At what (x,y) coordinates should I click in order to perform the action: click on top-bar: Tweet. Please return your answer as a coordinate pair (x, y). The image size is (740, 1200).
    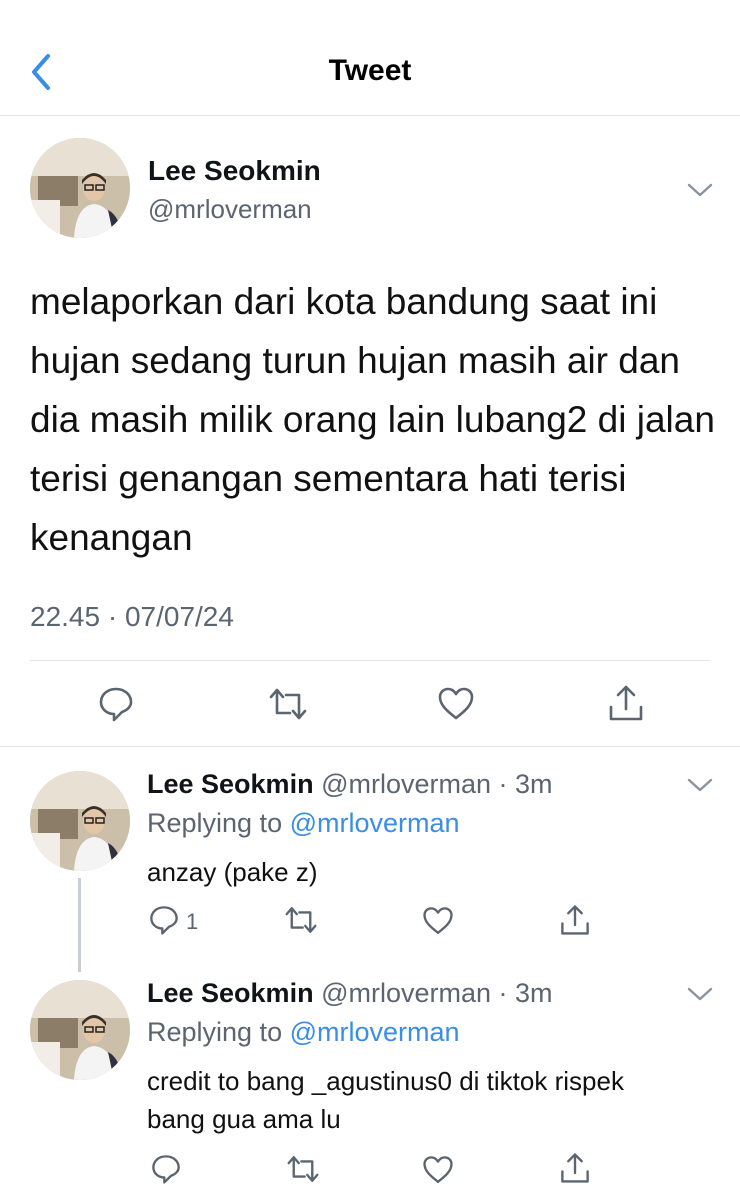
    Looking at the image, I should click on (370, 58).